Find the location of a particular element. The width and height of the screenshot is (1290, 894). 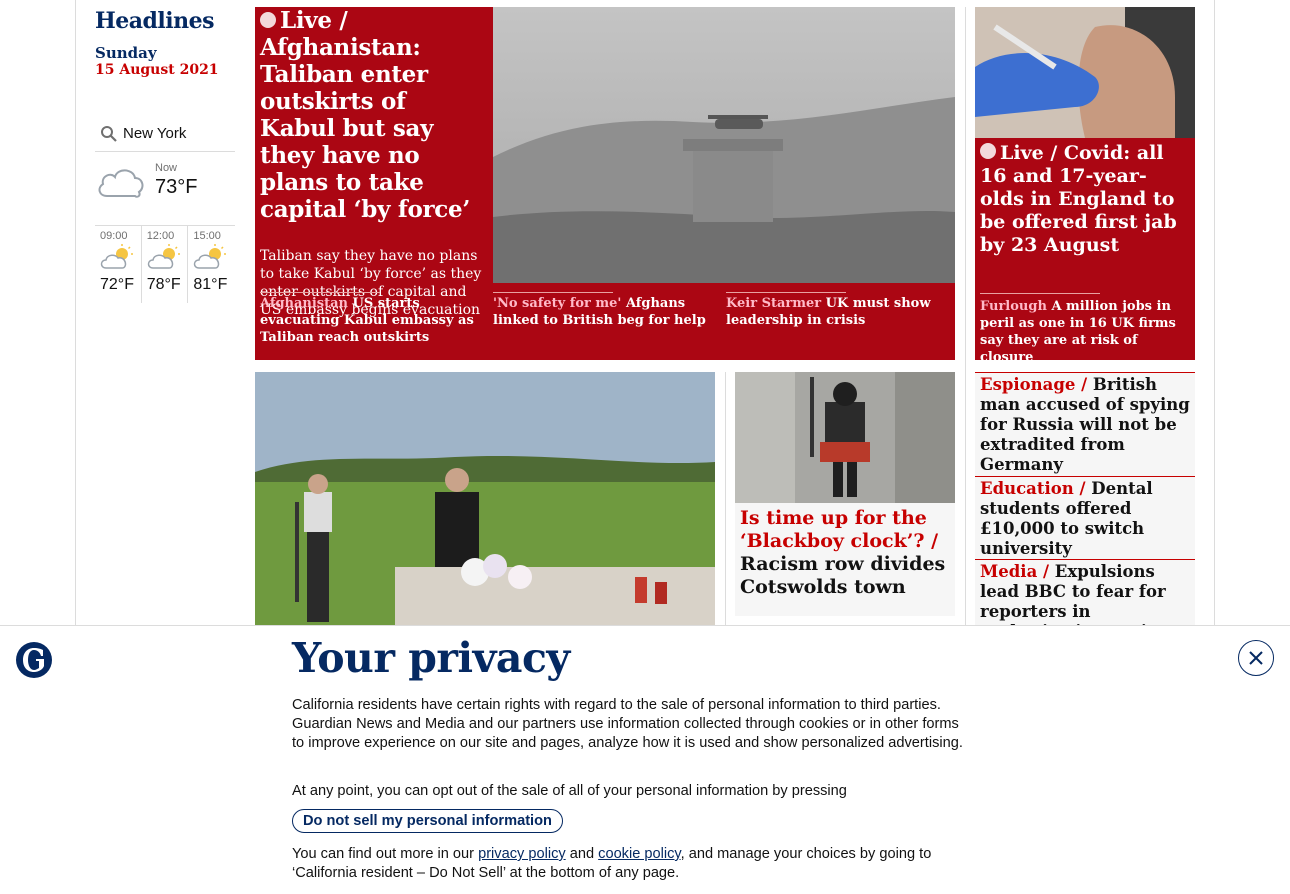

privacy-title: Your privacy is located at coordinates (431, 658).